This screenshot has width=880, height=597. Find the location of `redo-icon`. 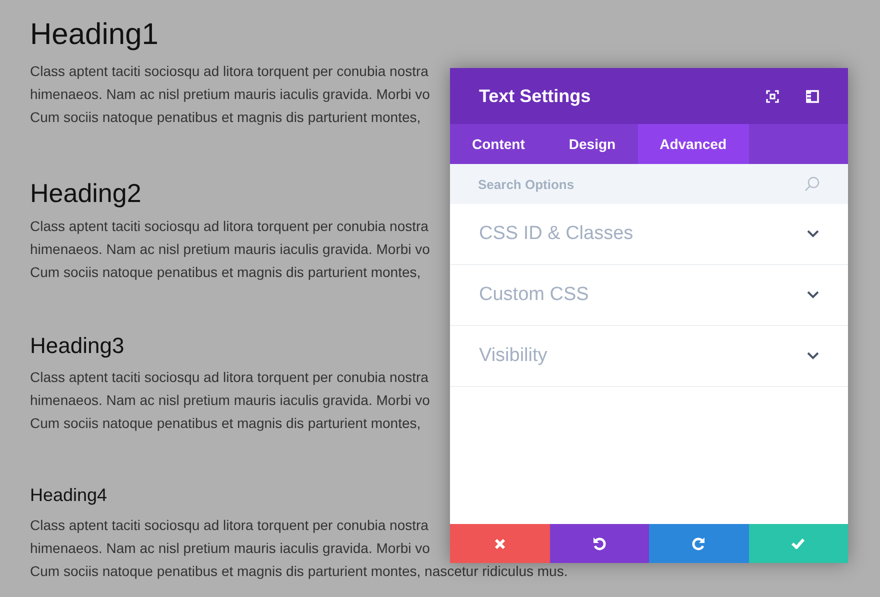

redo-icon is located at coordinates (698, 543).